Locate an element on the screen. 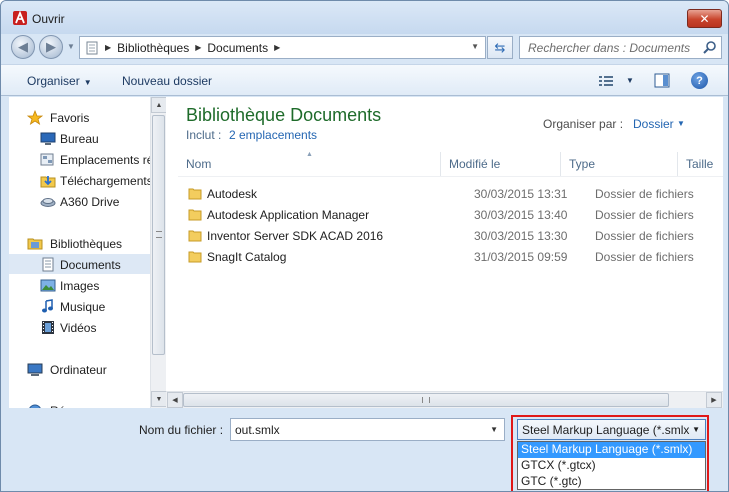 This screenshot has width=729, height=492. sidebar-item-a360-drive: A360 Drive is located at coordinates (79, 201).